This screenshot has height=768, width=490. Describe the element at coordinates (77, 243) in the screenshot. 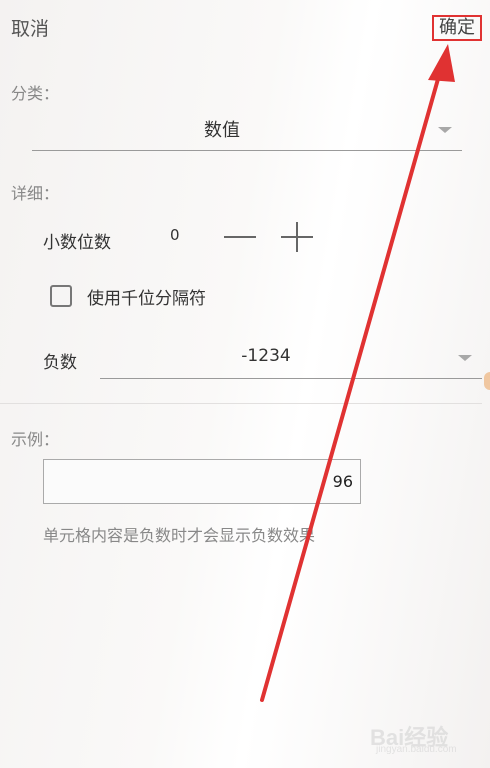

I see `decimal-places-label: 小数位数` at that location.